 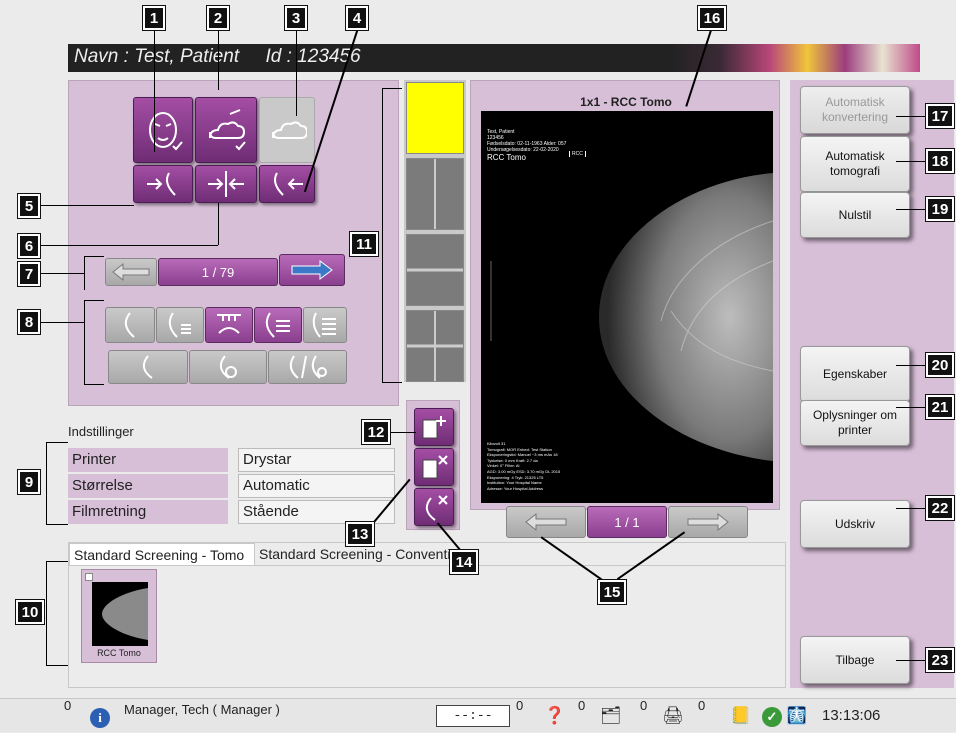 I want to click on view-combo-button, so click(x=307, y=367).